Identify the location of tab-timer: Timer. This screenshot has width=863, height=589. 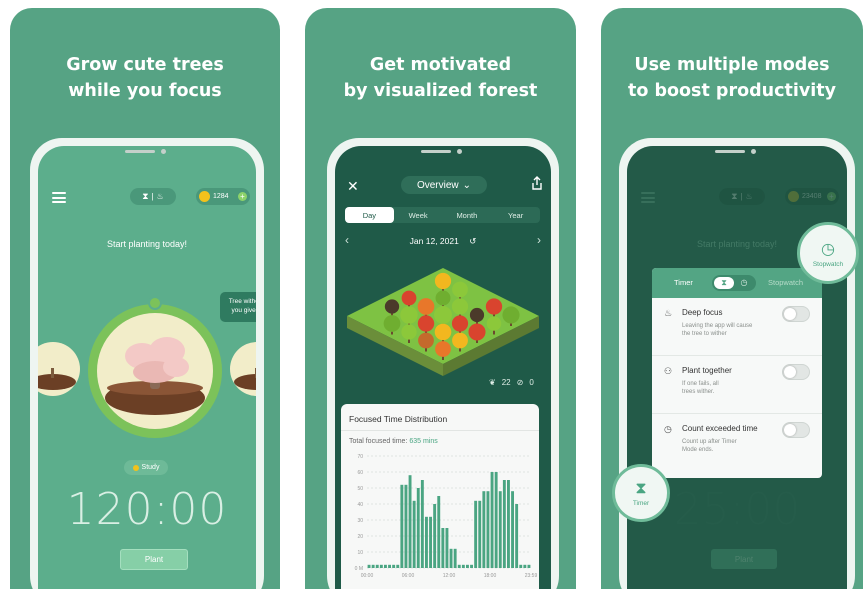
(683, 282).